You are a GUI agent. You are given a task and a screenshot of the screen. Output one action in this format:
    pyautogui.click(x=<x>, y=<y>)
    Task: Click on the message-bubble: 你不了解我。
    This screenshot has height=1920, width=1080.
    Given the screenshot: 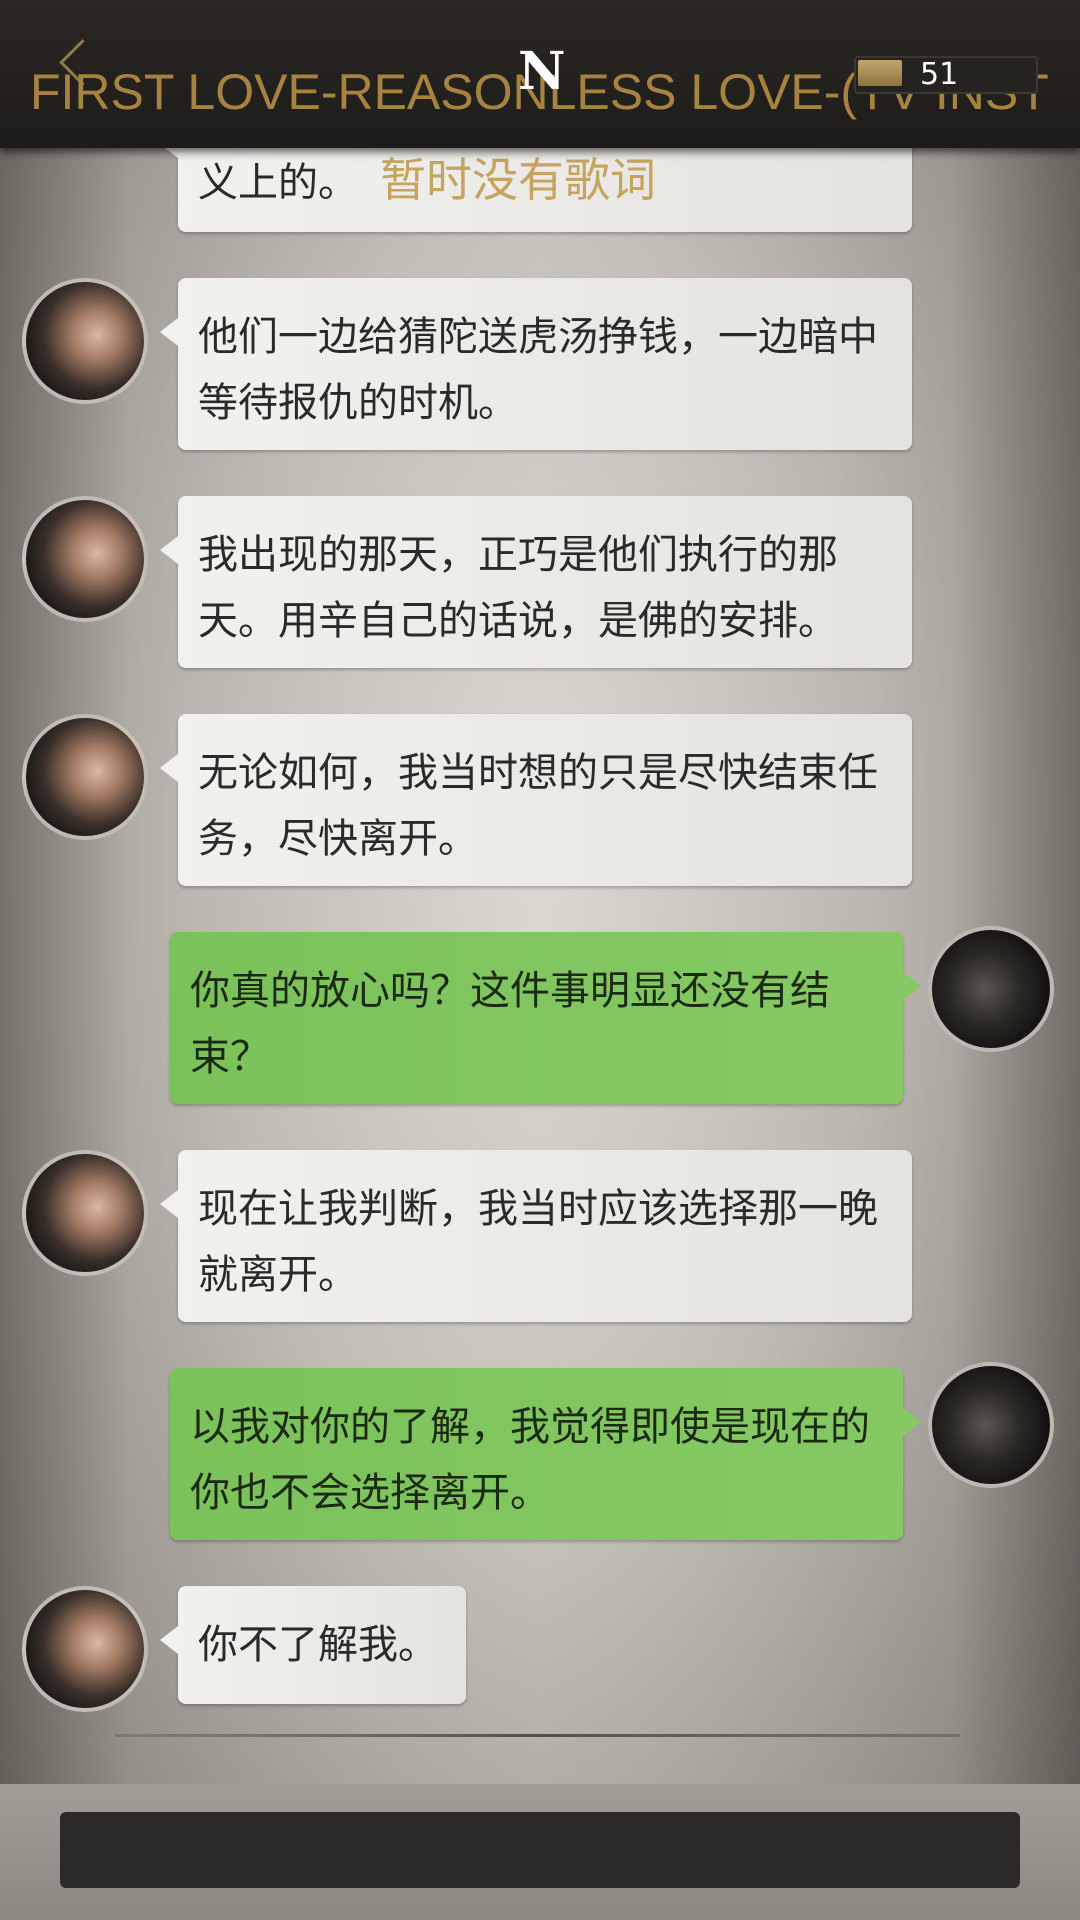 What is the action you would take?
    pyautogui.click(x=313, y=1645)
    